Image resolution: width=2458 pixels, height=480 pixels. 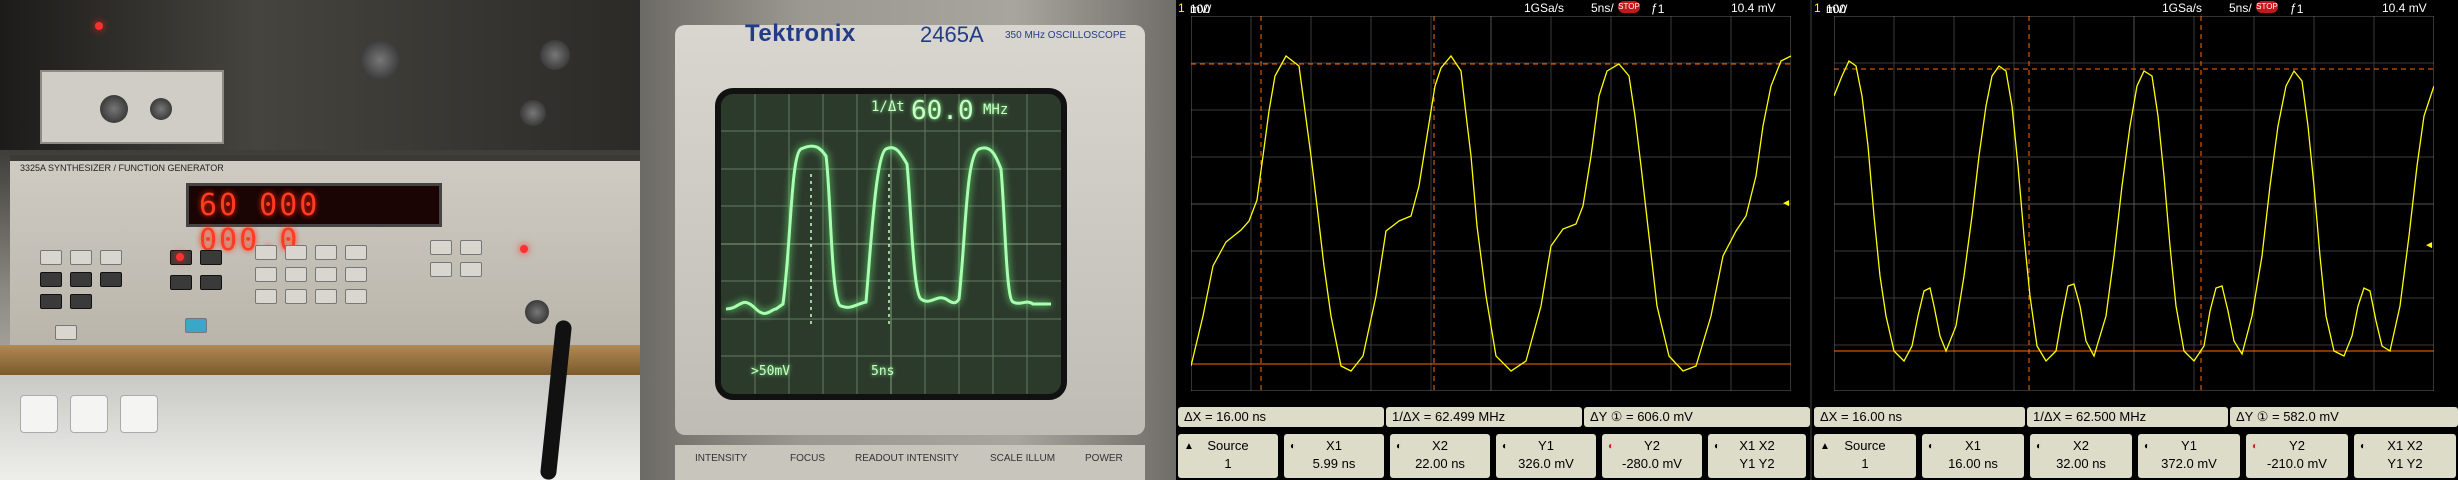 What do you see at coordinates (524, 249) in the screenshot?
I see `output-led` at bounding box center [524, 249].